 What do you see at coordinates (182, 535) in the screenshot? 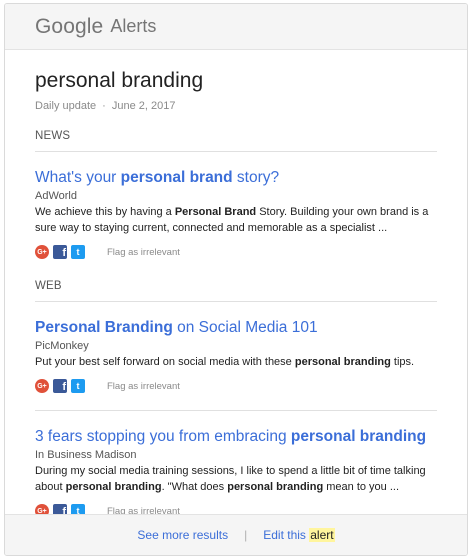
I see `see-more-results-link: See more results` at bounding box center [182, 535].